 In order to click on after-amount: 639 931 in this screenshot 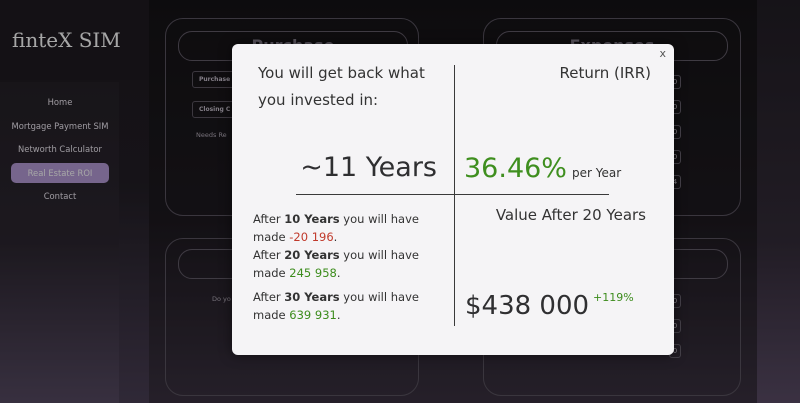, I will do `click(313, 315)`.